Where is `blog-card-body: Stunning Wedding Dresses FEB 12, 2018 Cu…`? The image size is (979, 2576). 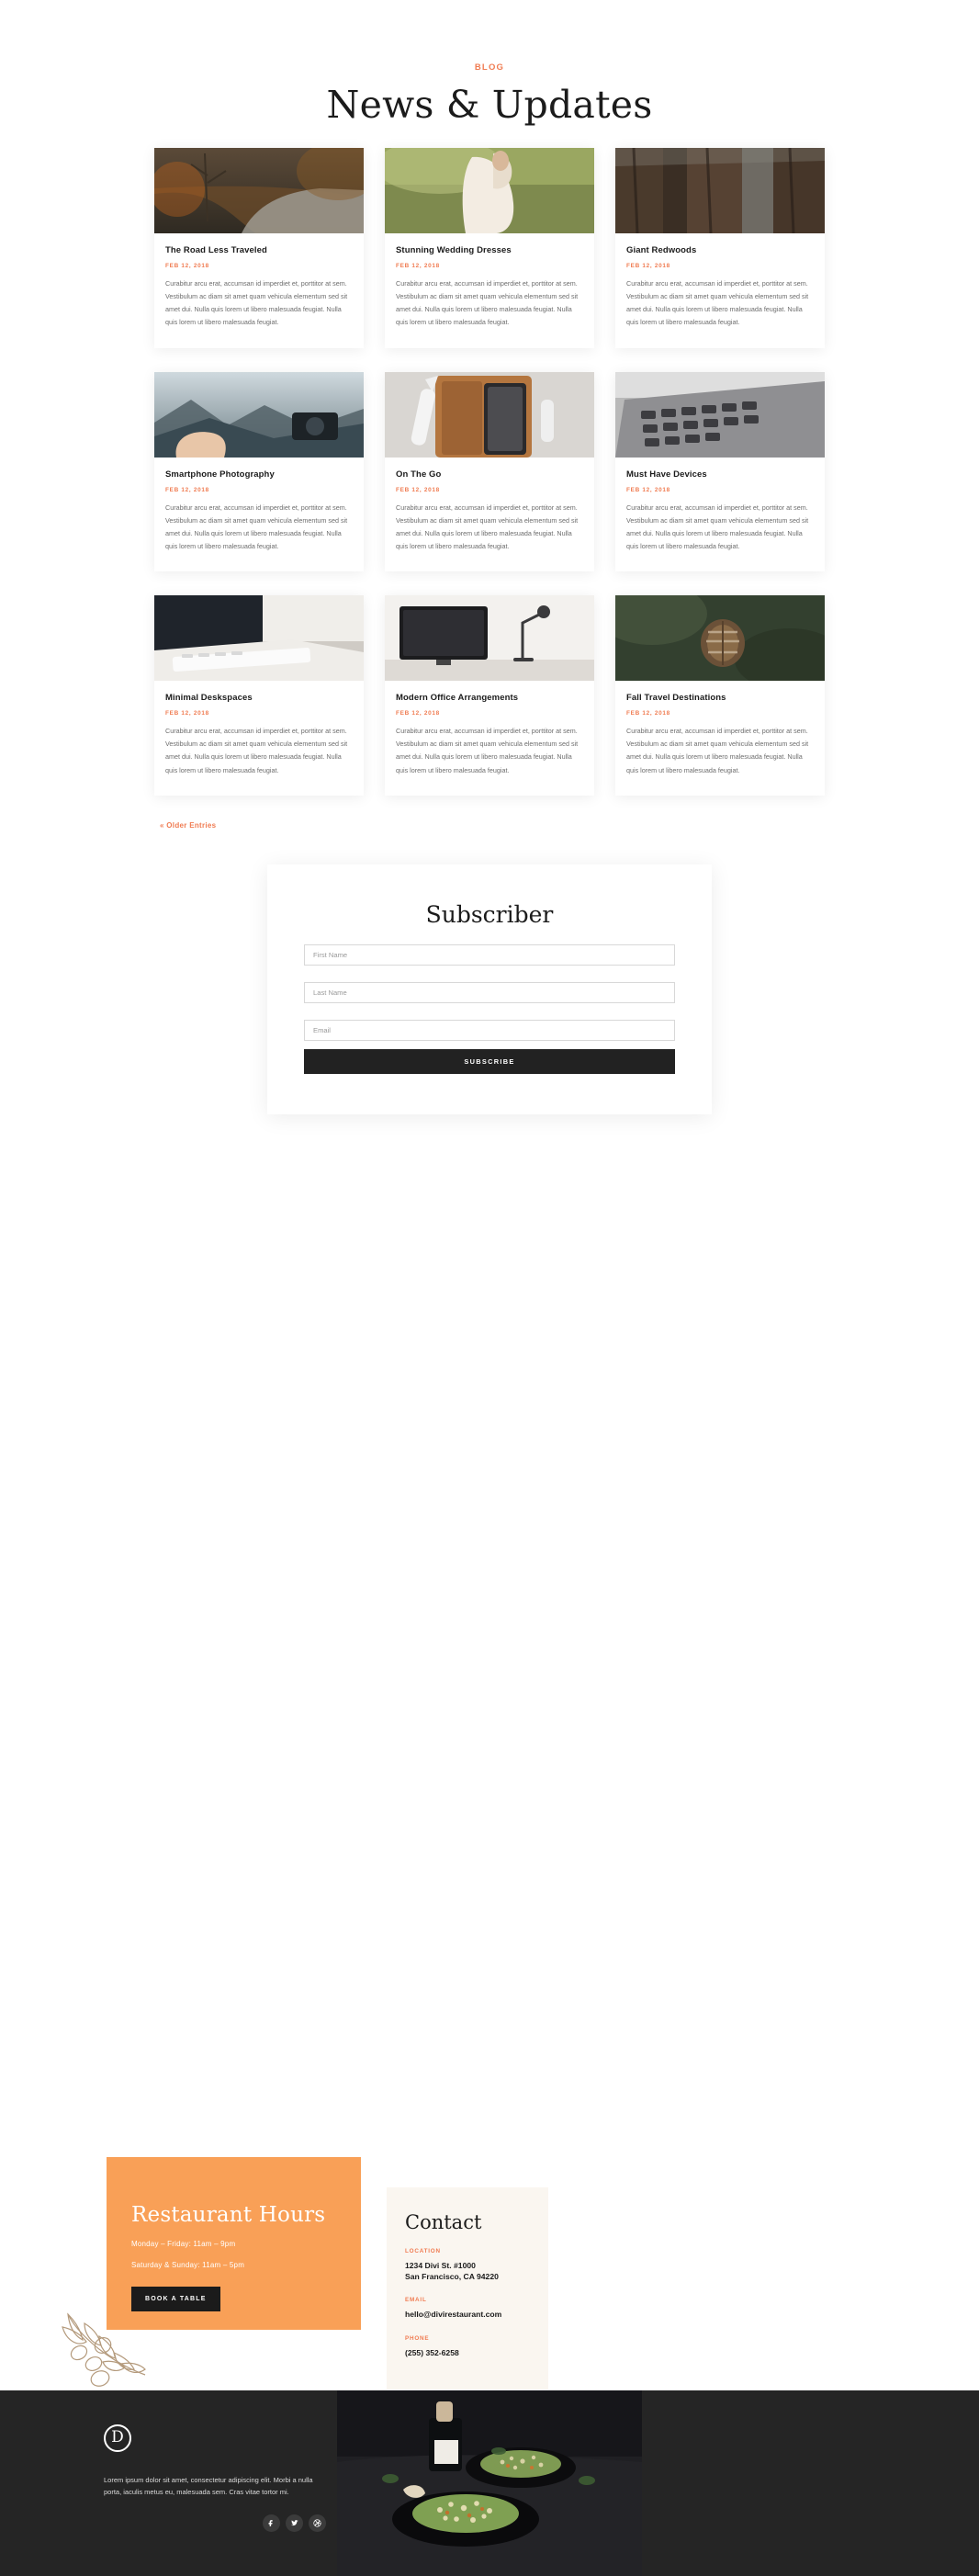 blog-card-body: Stunning Wedding Dresses FEB 12, 2018 Cu… is located at coordinates (489, 290).